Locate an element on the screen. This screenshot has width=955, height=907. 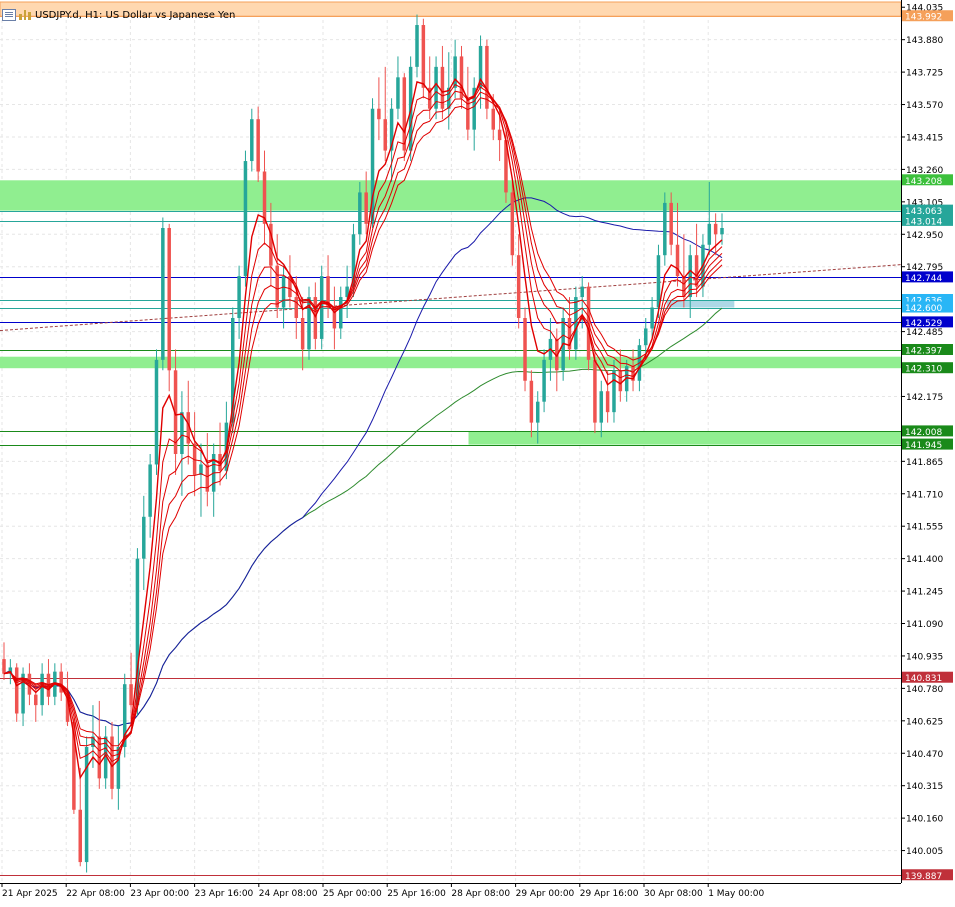
price-tag: 142.310 is located at coordinates (927, 368).